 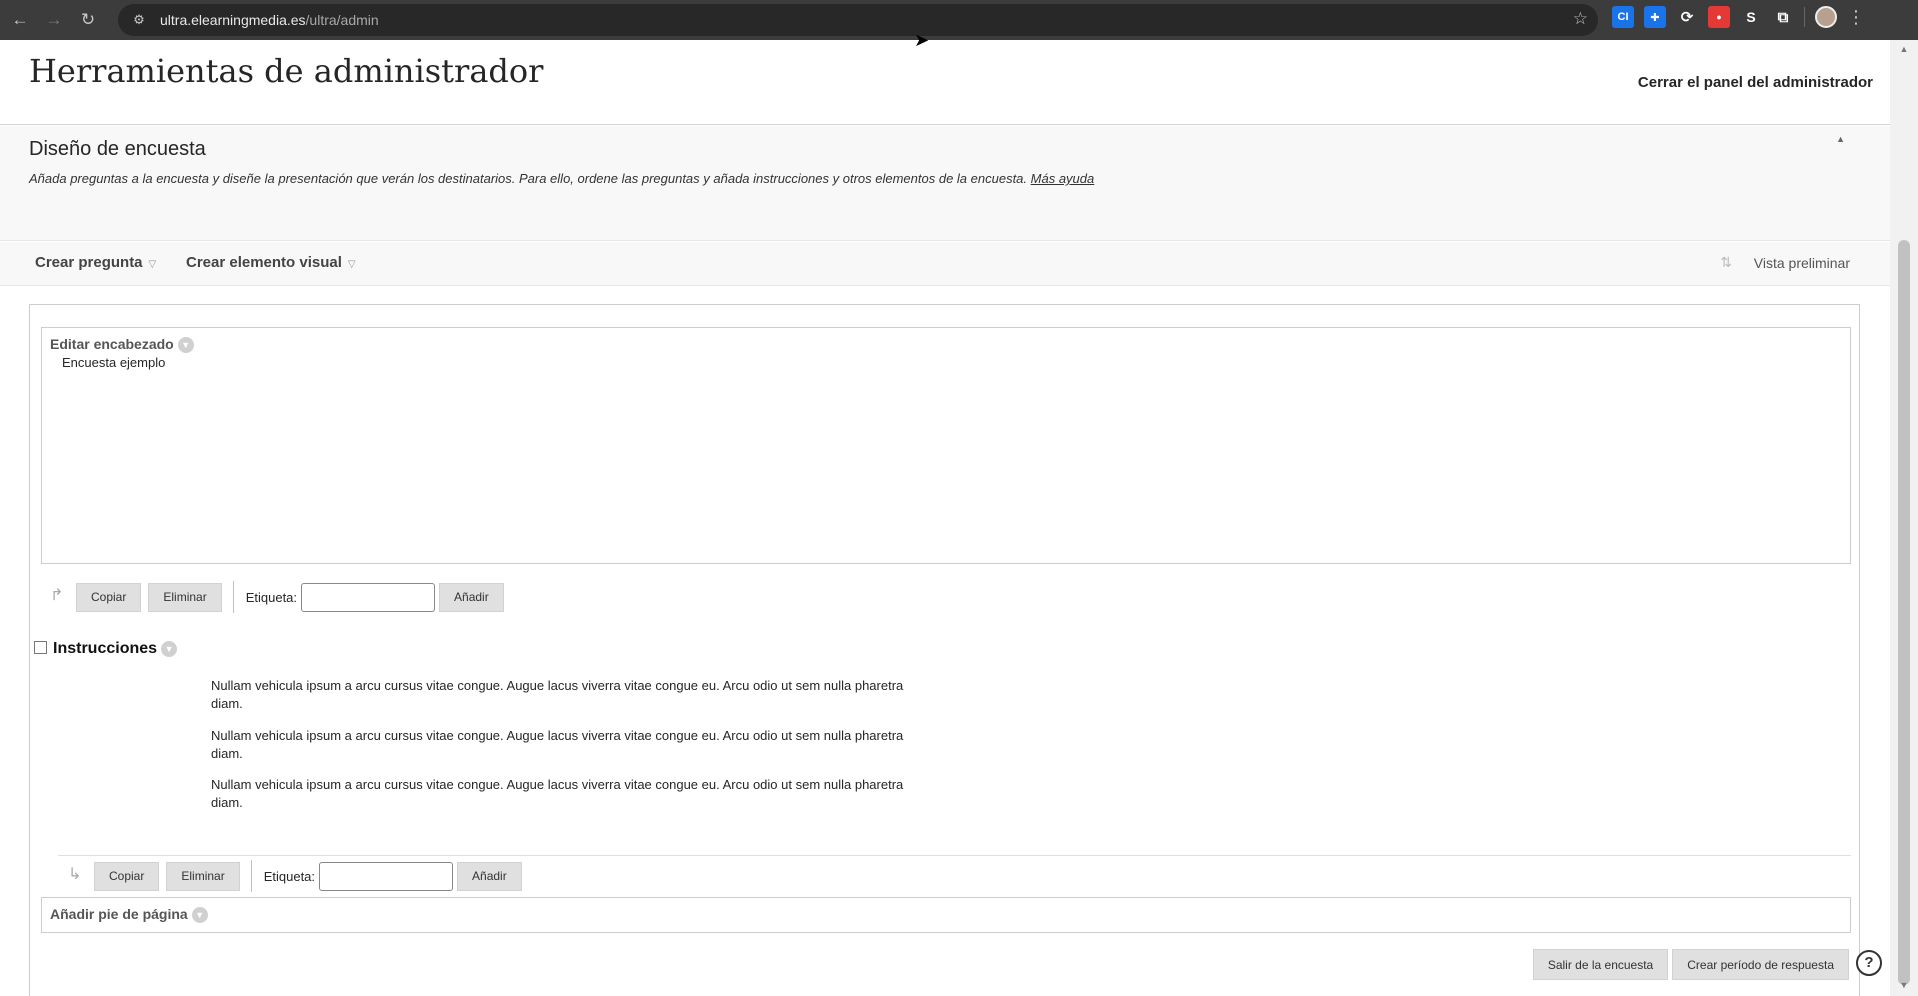 I want to click on create-visual-element-menu: Crear elemento visual ▽, so click(x=271, y=262).